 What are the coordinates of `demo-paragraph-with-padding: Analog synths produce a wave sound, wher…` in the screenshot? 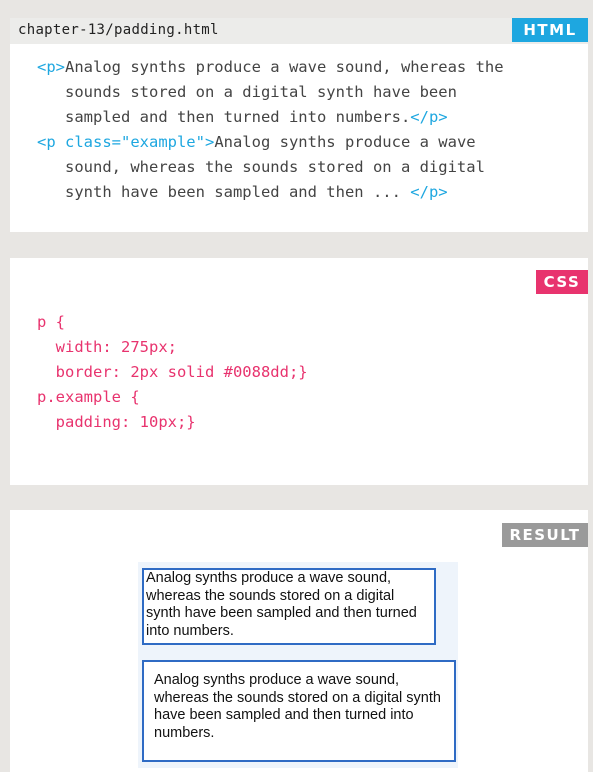 It's located at (299, 711).